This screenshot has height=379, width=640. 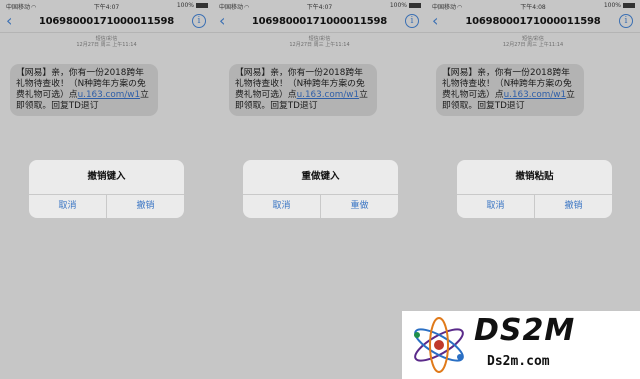 What do you see at coordinates (439, 345) in the screenshot?
I see `atom-logo-icon` at bounding box center [439, 345].